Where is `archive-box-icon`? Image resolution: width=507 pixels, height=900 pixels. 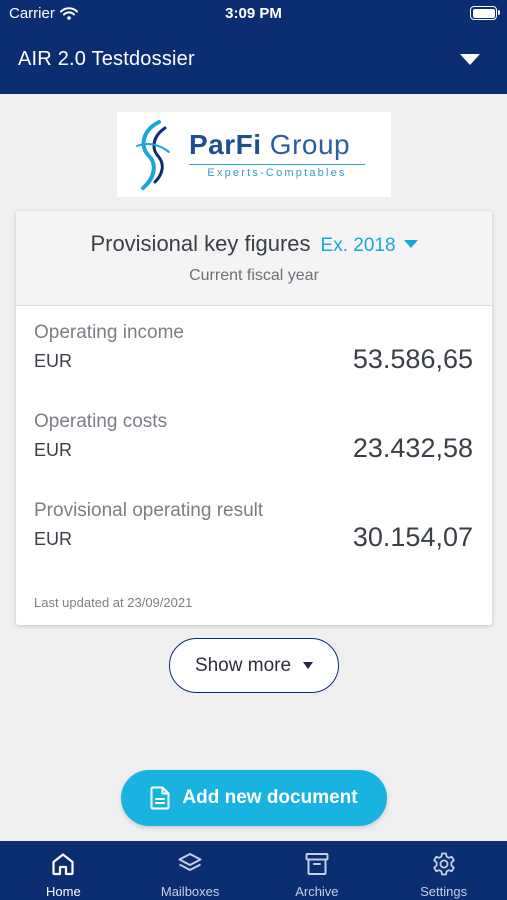
archive-box-icon is located at coordinates (317, 864).